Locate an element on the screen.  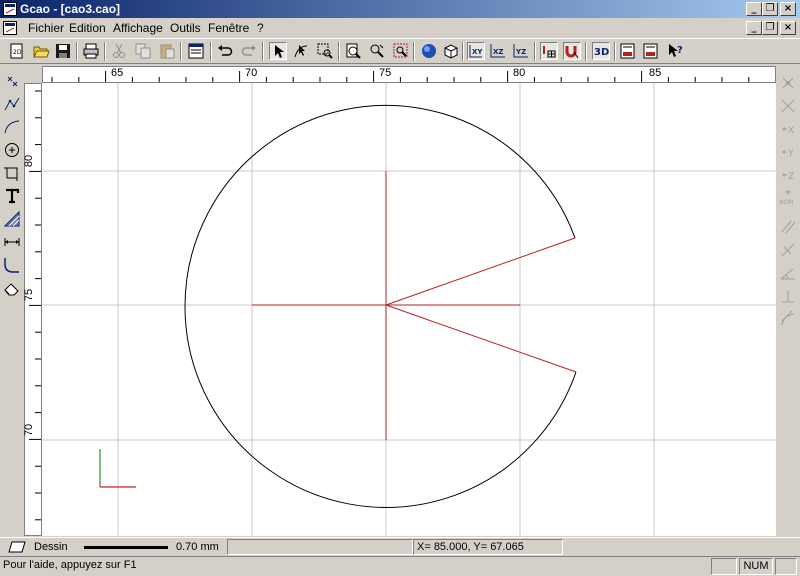
menu-edition: Edition is located at coordinates (87, 28).